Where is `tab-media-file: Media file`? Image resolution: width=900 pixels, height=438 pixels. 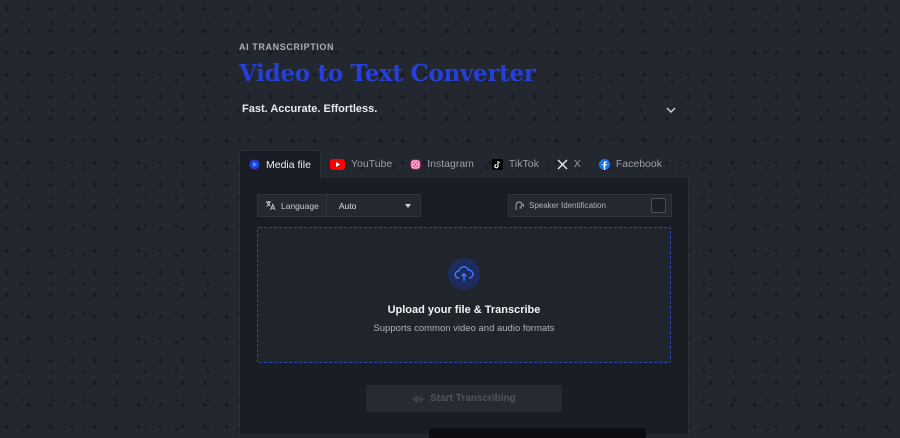
tab-media-file: Media file is located at coordinates (280, 164).